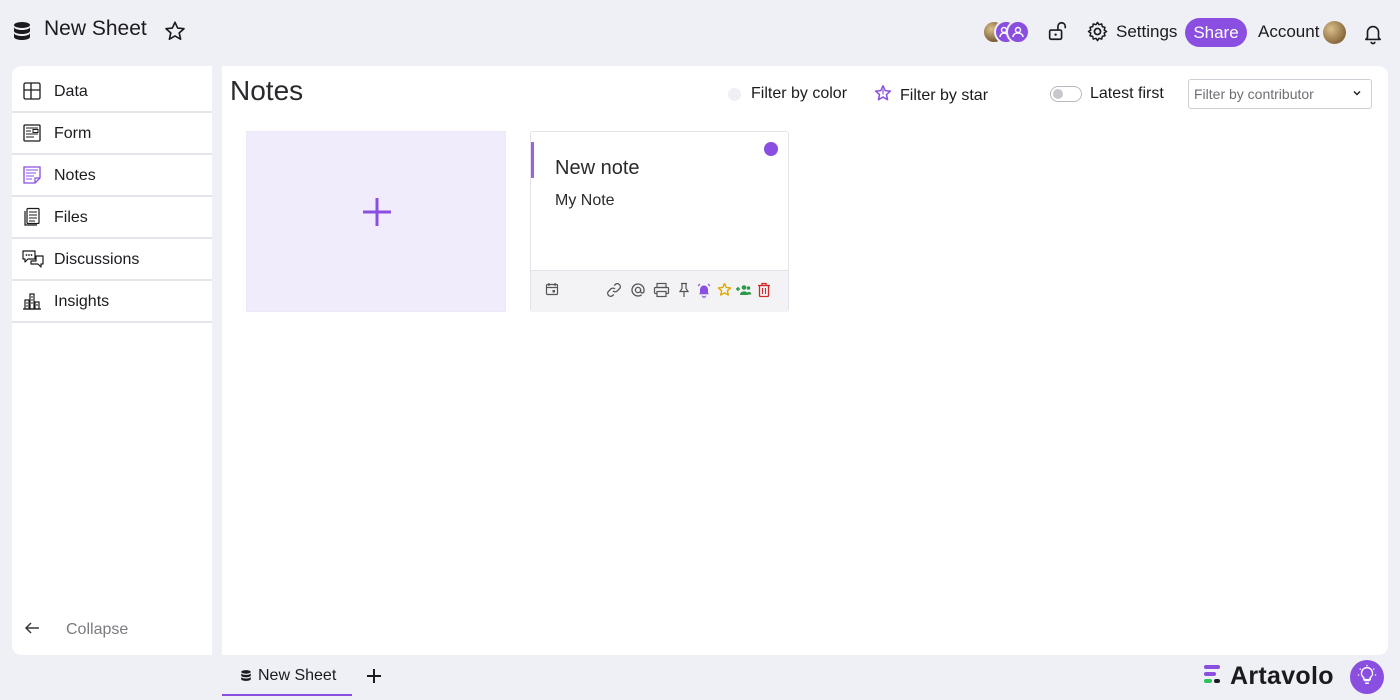  What do you see at coordinates (725, 290) in the screenshot?
I see `star-icon` at bounding box center [725, 290].